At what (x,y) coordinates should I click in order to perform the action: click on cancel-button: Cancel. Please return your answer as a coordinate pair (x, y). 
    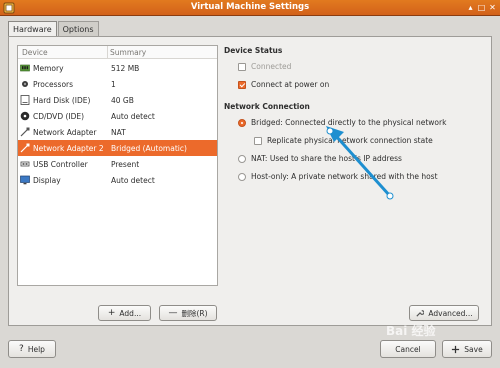
    Looking at the image, I should click on (408, 349).